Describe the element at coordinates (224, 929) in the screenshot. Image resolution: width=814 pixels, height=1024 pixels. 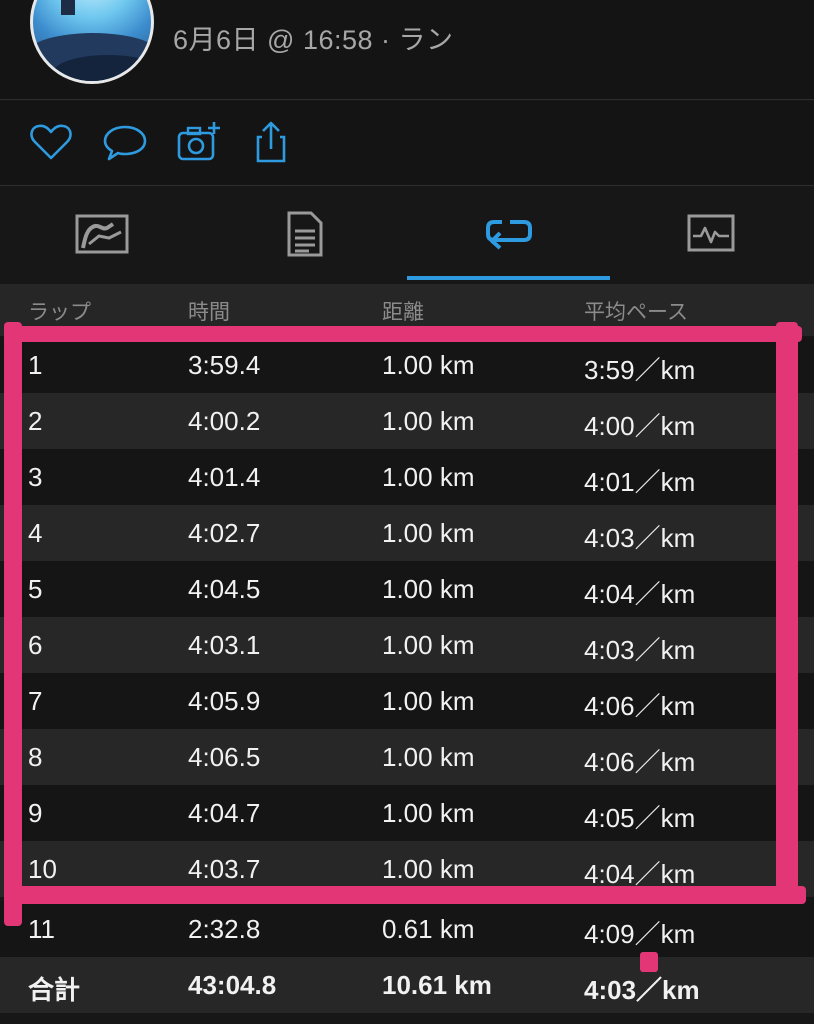
I see `lap-time: 2:32.8` at that location.